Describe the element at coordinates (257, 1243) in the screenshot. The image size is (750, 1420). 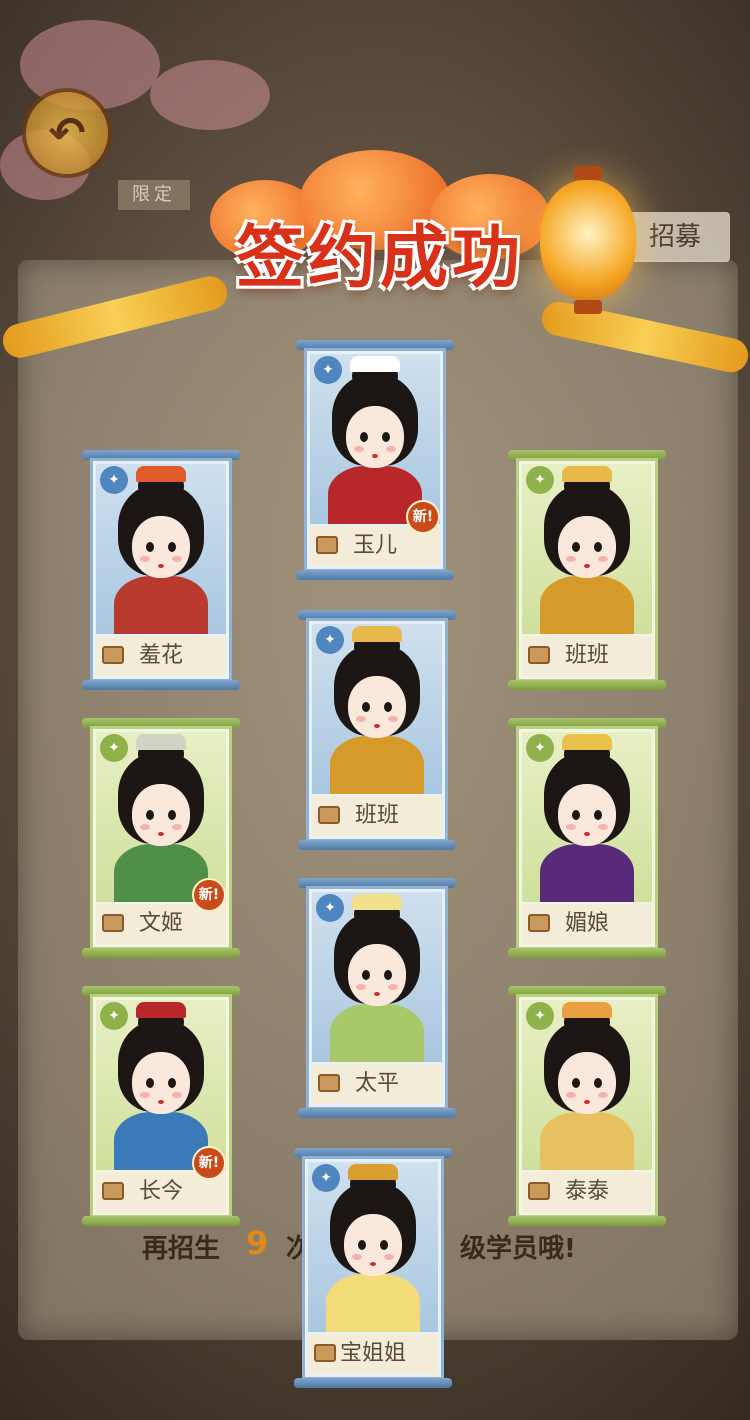
I see `footer-count: 9` at that location.